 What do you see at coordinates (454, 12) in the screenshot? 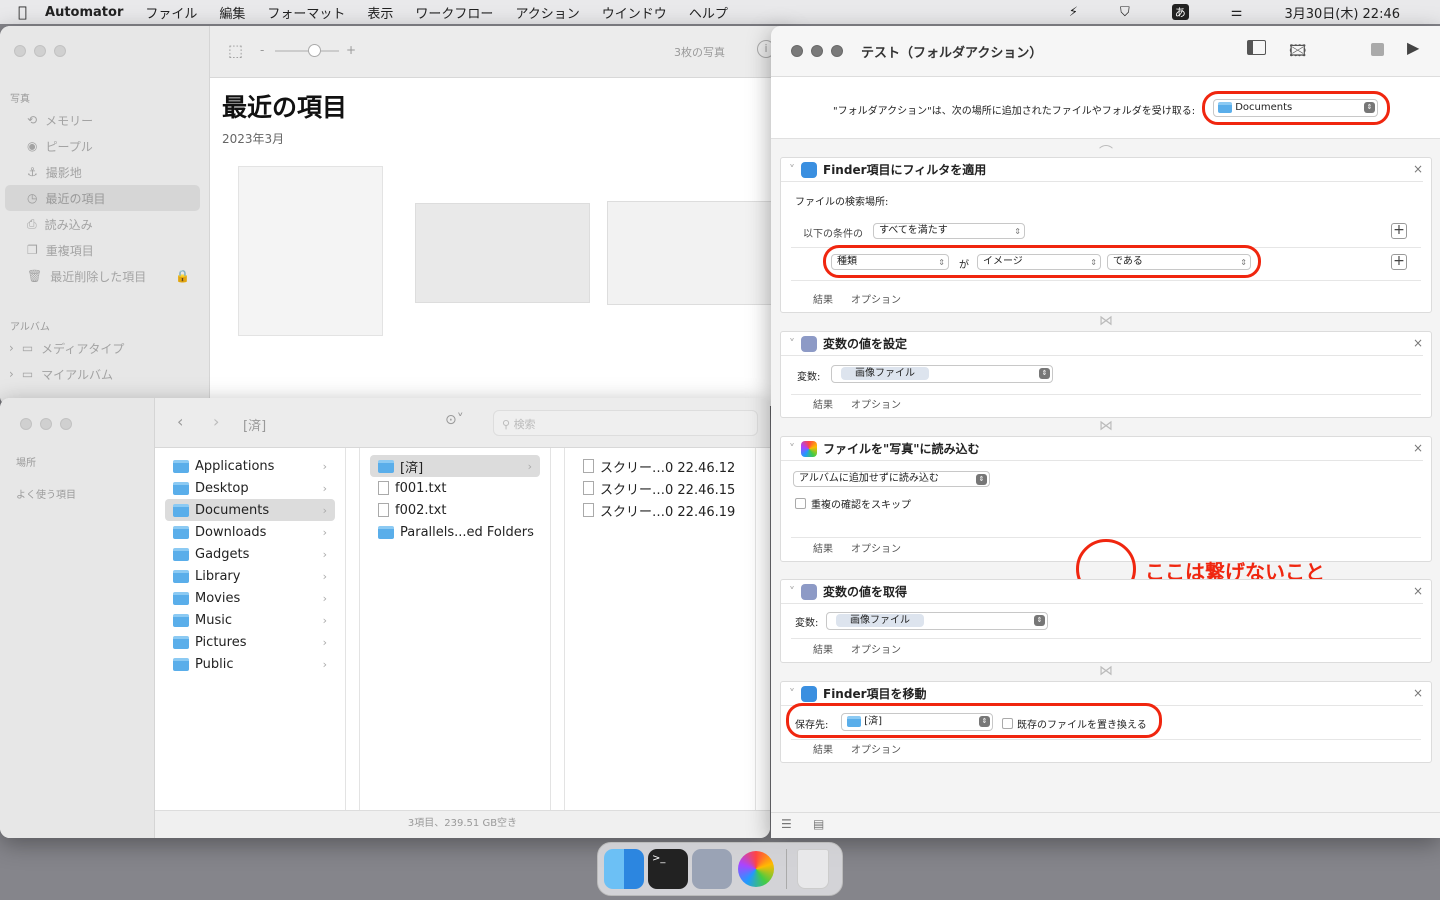
I see `menu-workflow: ワークフロー` at bounding box center [454, 12].